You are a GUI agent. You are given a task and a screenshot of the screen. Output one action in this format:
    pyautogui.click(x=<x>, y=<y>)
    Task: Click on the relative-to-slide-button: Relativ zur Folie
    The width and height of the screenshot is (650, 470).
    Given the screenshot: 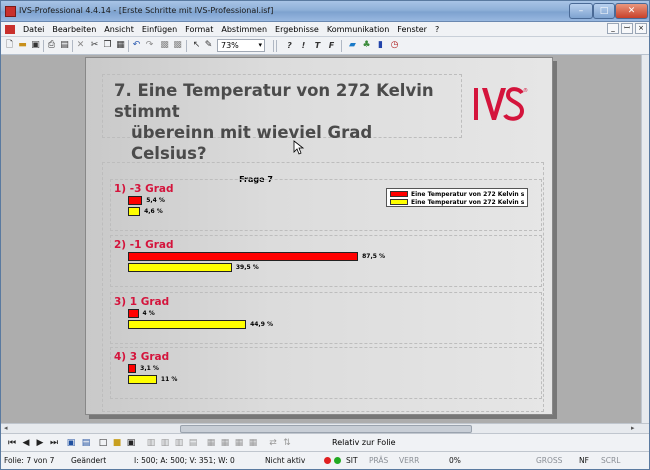 What is the action you would take?
    pyautogui.click(x=364, y=443)
    